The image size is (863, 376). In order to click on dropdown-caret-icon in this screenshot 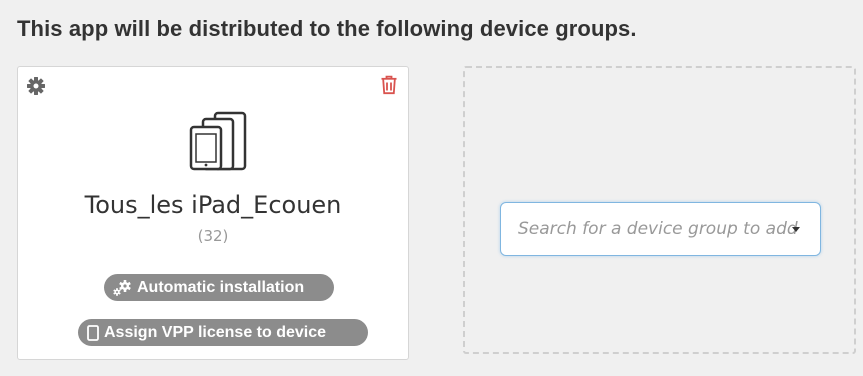, I will do `click(796, 229)`.